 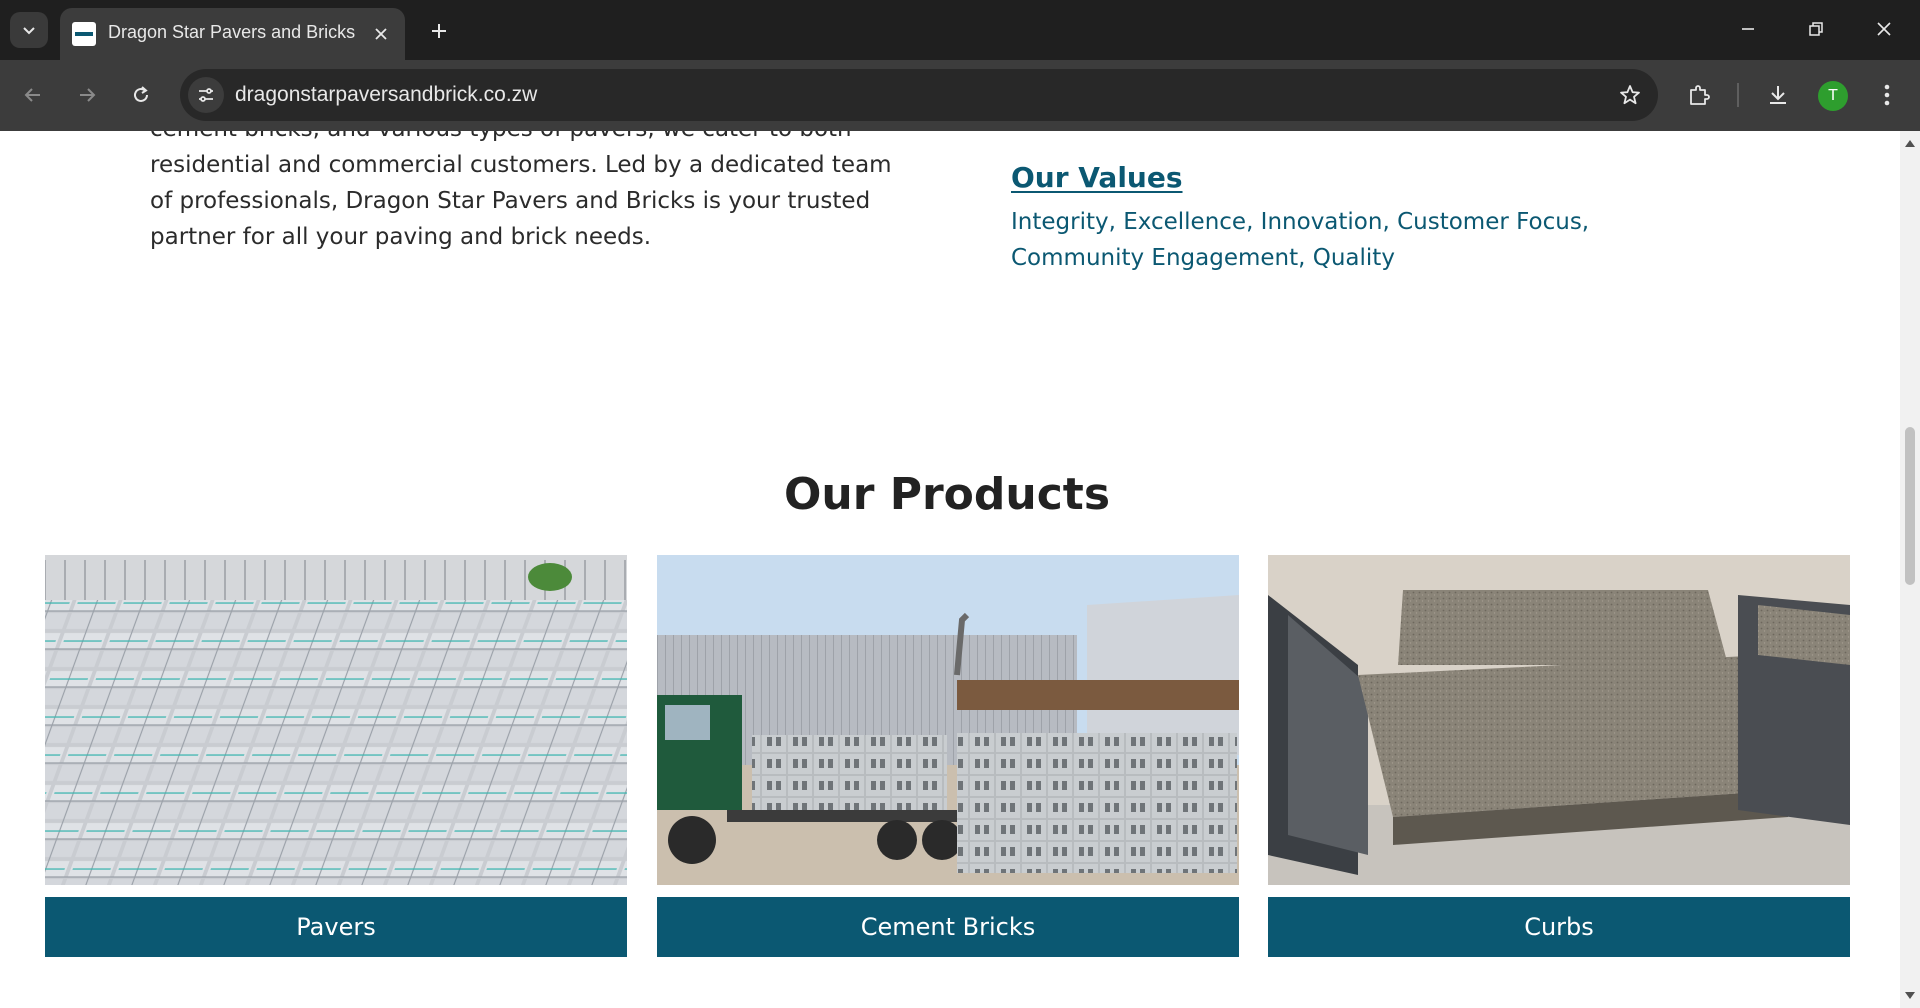 I want to click on forward-button, so click(x=87, y=95).